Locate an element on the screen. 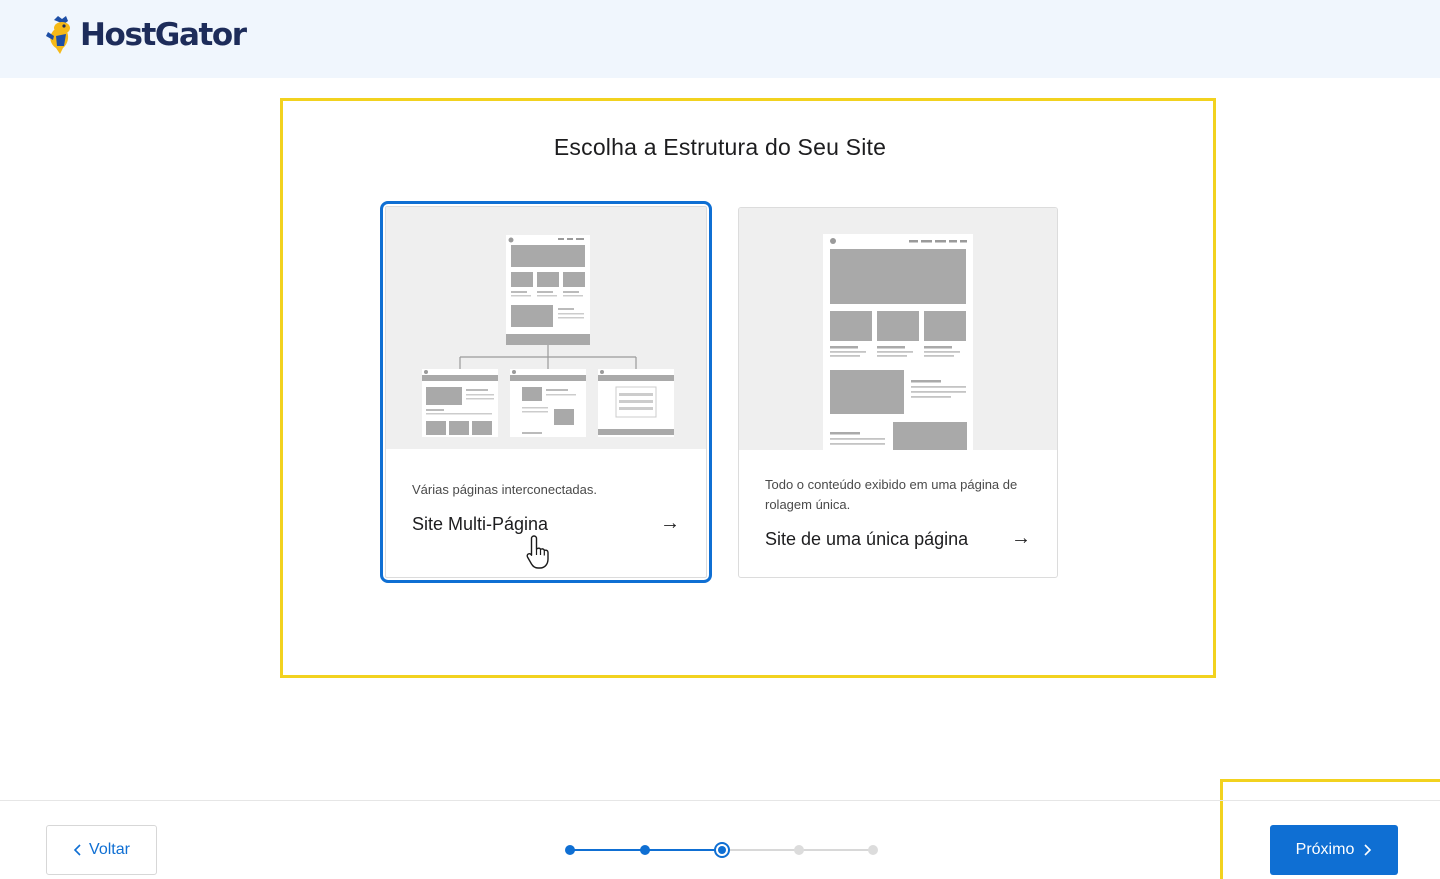 The width and height of the screenshot is (1440, 879). top-header: HostGator is located at coordinates (720, 39).